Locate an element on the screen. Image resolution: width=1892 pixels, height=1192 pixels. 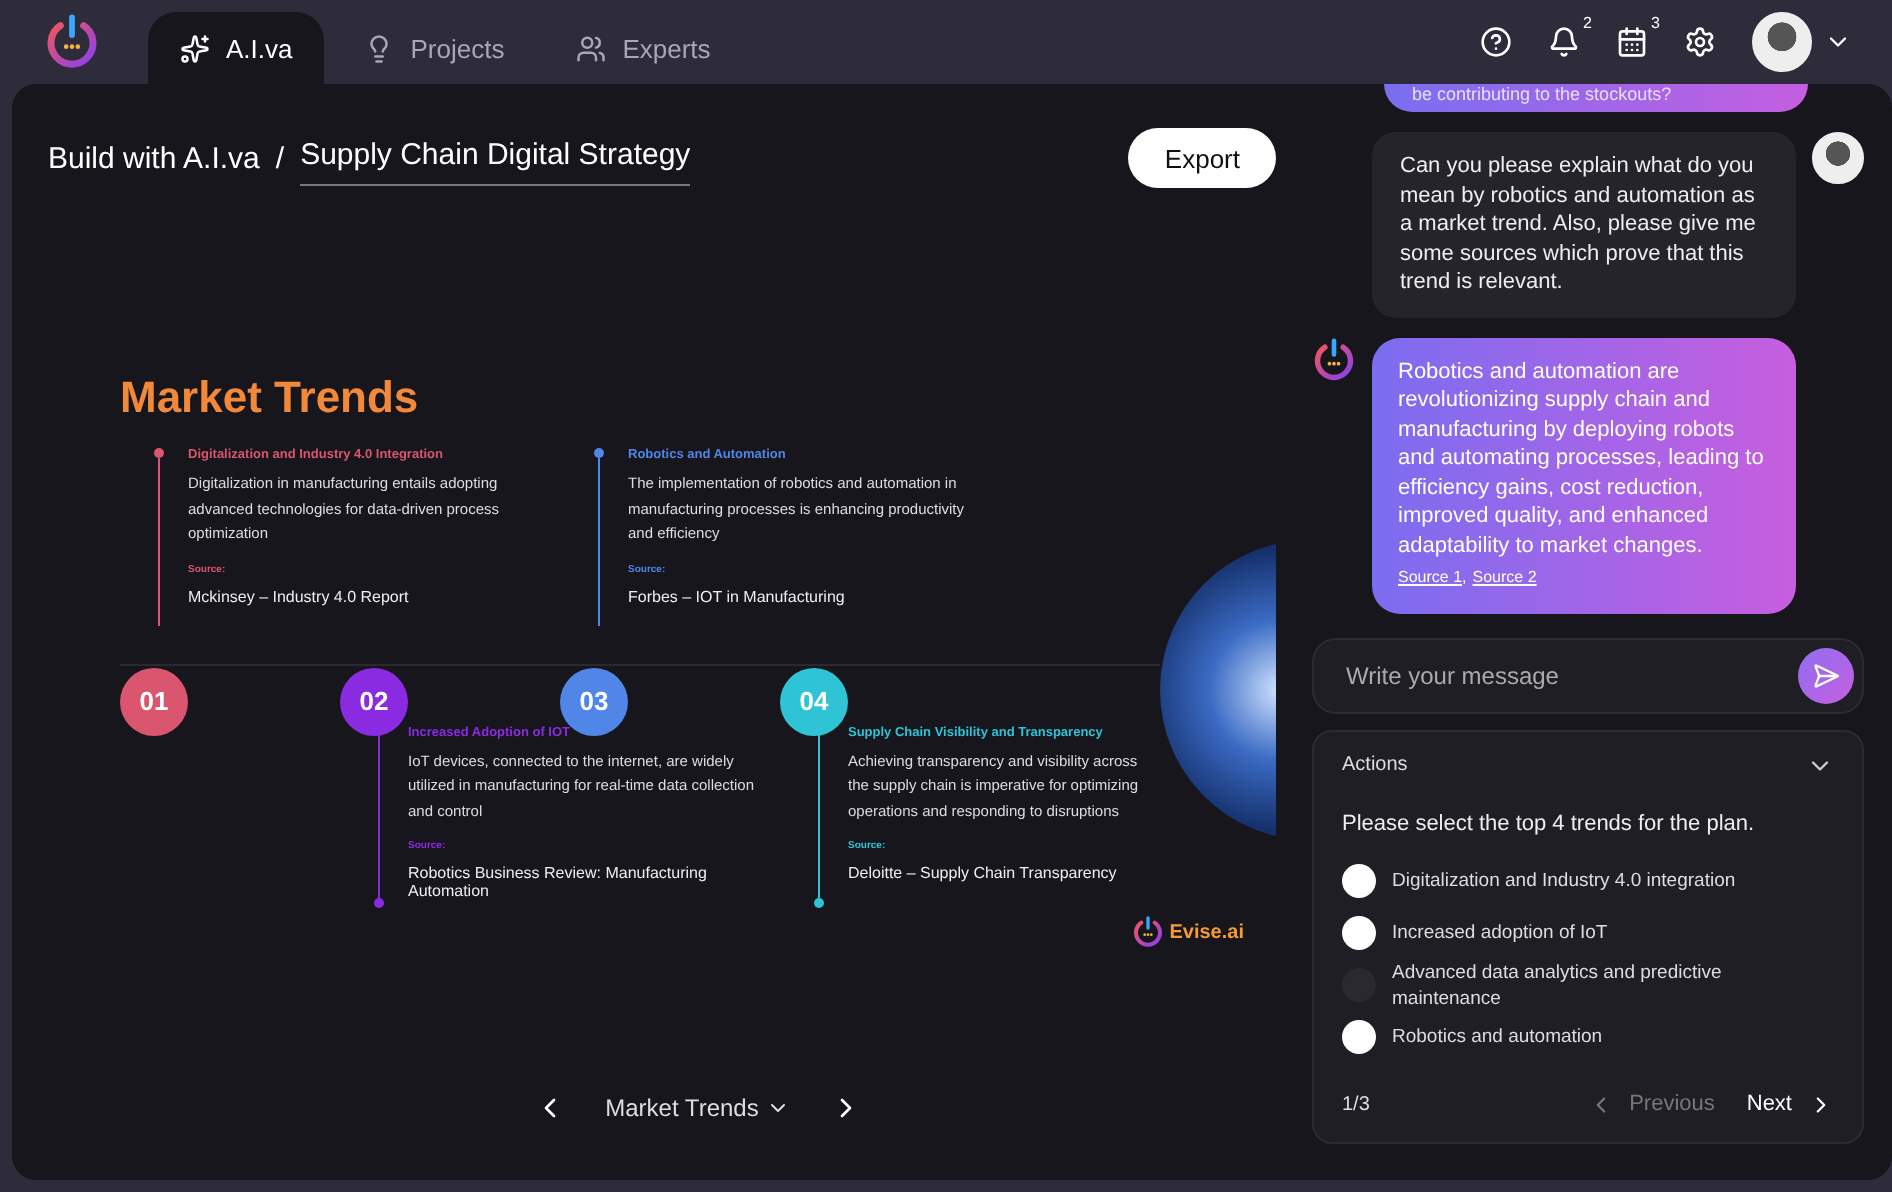
question-text: Please select the top 4 trends for the plan. is located at coordinates (1549, 823).